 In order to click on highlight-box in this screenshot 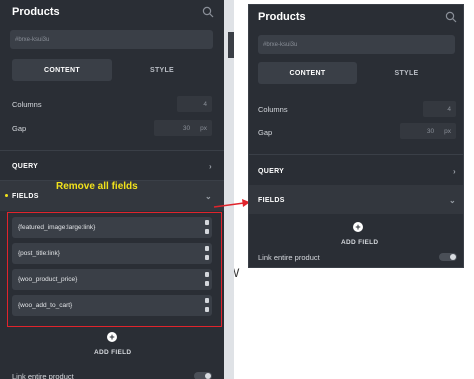, I will do `click(114, 269)`.